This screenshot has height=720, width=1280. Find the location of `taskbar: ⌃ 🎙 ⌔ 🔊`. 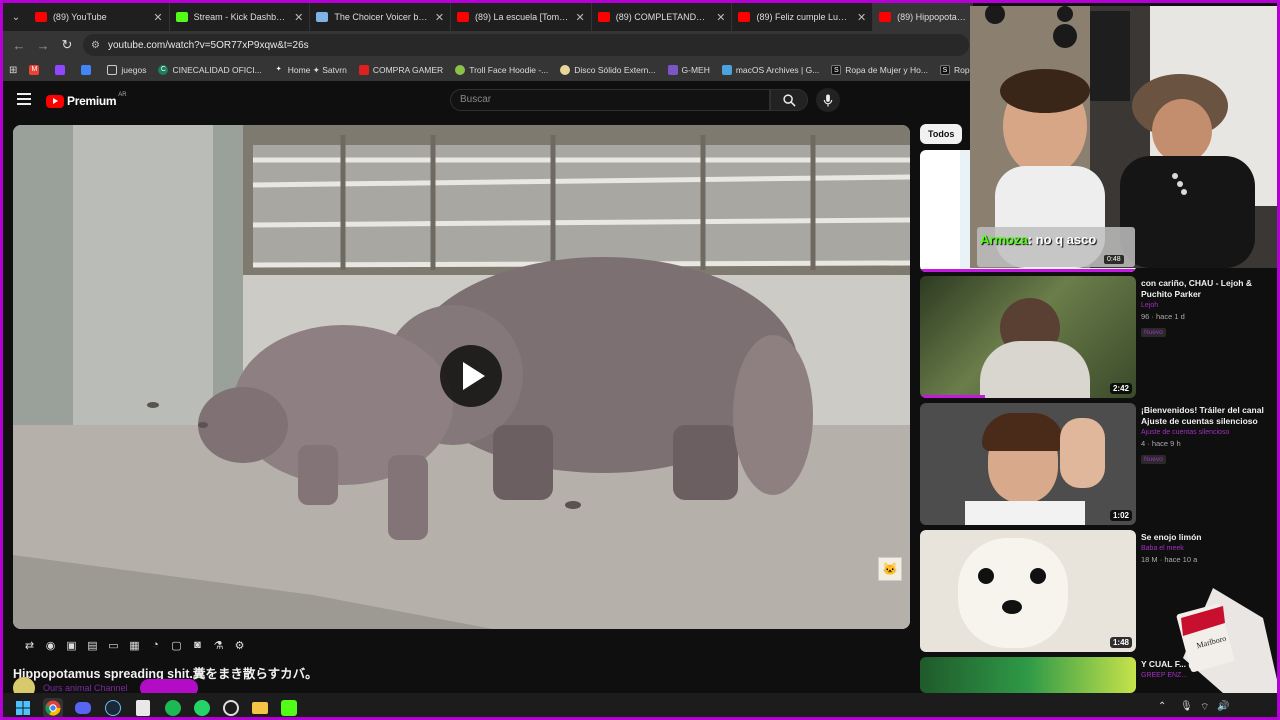

taskbar: ⌃ 🎙 ⌔ 🔊 is located at coordinates (640, 705).